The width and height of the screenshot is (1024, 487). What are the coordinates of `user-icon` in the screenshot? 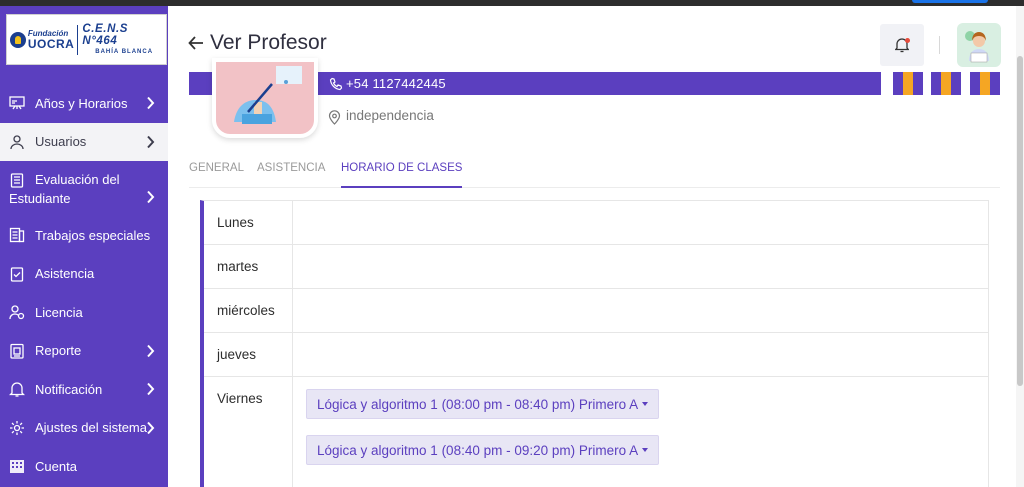 It's located at (17, 142).